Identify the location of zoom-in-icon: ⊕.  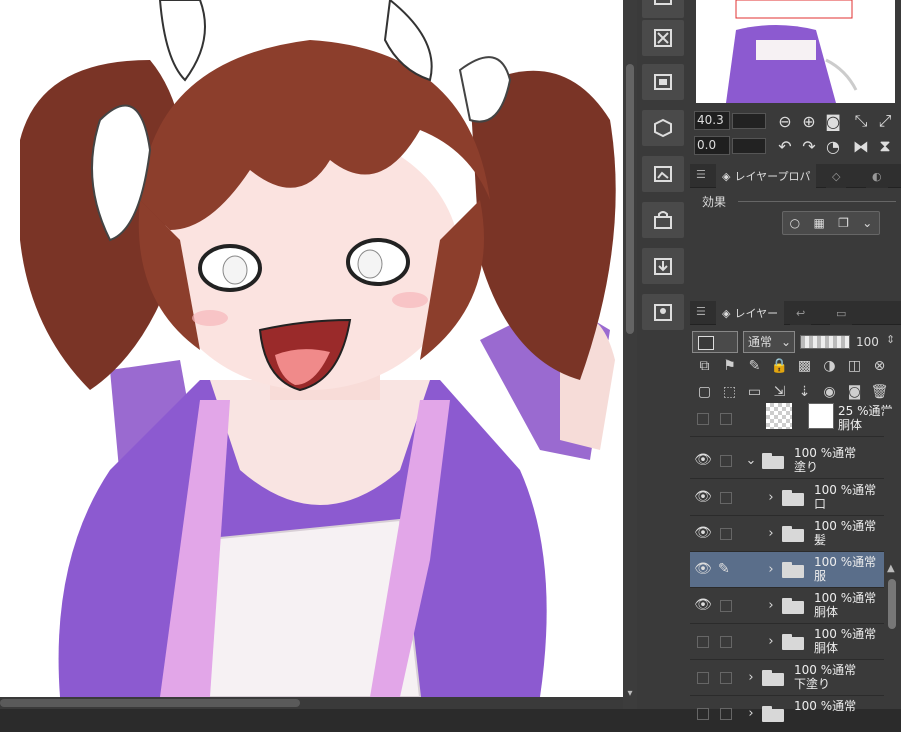
(809, 121).